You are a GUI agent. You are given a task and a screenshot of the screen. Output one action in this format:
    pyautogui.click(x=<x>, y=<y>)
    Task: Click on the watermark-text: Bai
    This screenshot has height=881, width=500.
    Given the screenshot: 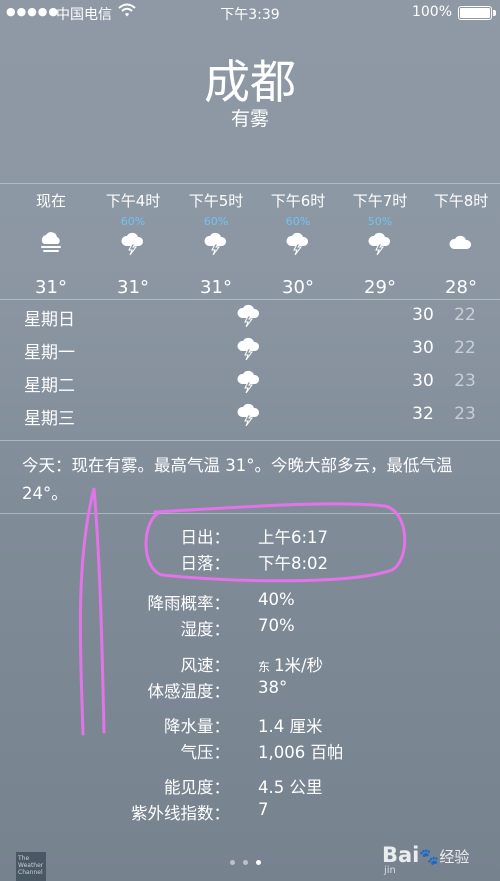 What is the action you would take?
    pyautogui.click(x=401, y=855)
    